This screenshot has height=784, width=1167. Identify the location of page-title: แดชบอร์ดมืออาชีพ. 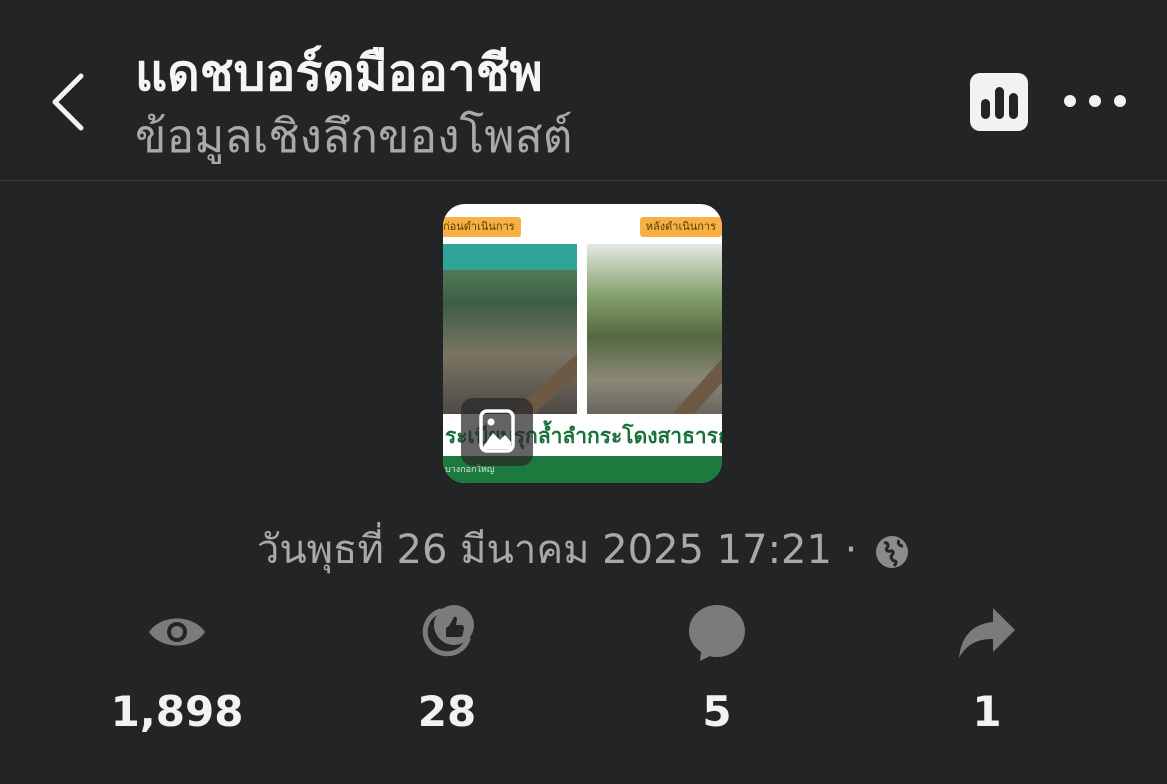
(339, 73).